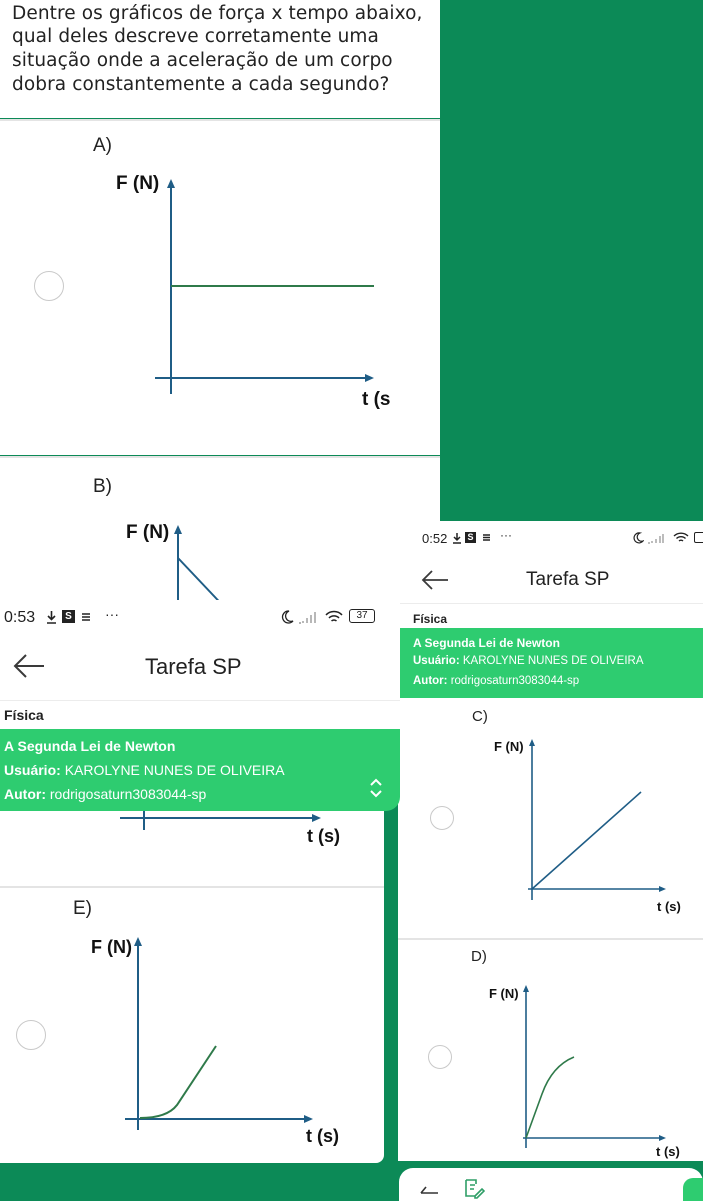 The height and width of the screenshot is (1201, 703). What do you see at coordinates (230, 828) in the screenshot?
I see `option-b-axis: t (s)` at bounding box center [230, 828].